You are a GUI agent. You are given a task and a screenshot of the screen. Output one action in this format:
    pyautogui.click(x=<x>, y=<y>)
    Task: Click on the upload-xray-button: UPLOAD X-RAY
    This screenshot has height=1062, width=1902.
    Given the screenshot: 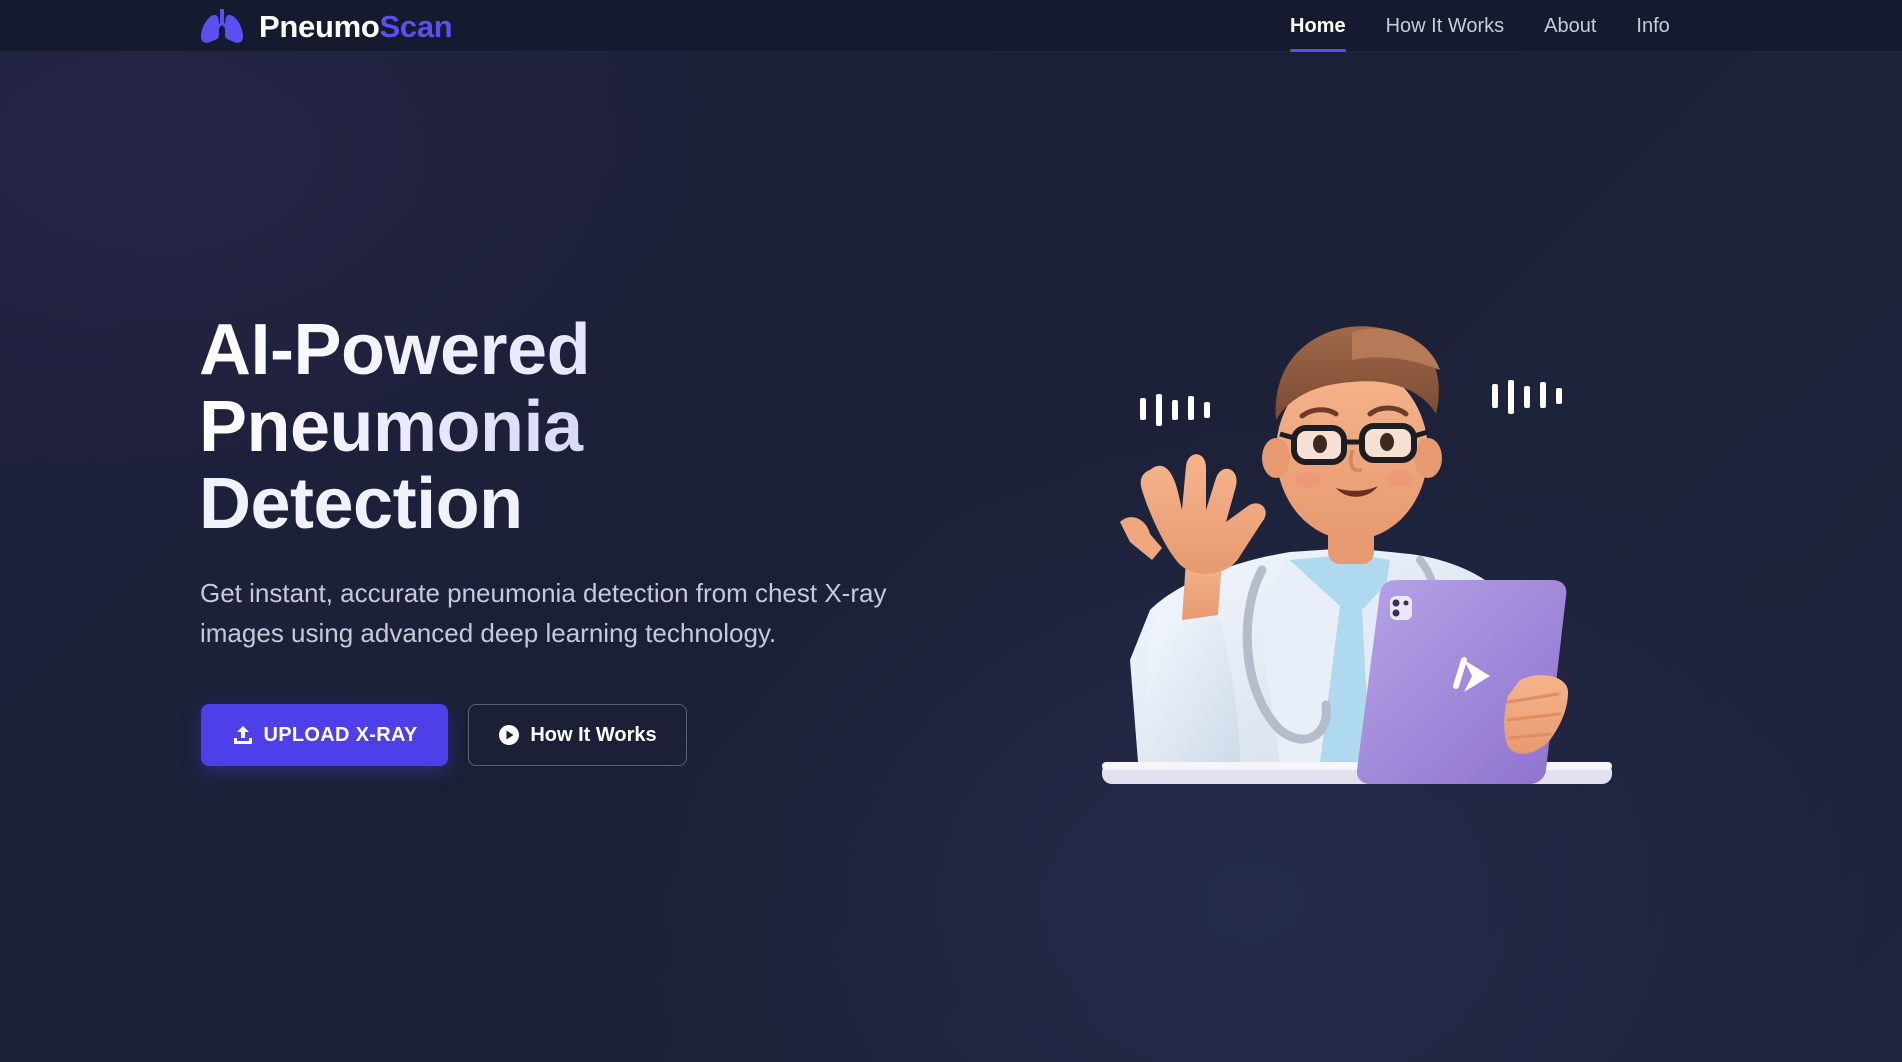 What is the action you would take?
    pyautogui.click(x=324, y=735)
    